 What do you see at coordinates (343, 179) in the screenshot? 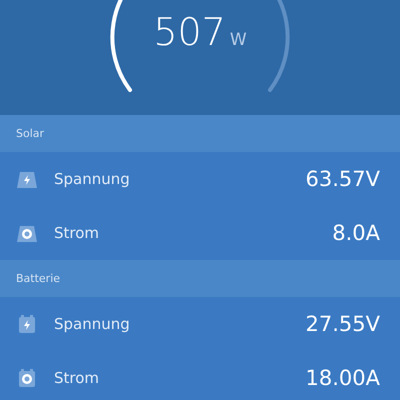
I see `row-value: 63.57V` at bounding box center [343, 179].